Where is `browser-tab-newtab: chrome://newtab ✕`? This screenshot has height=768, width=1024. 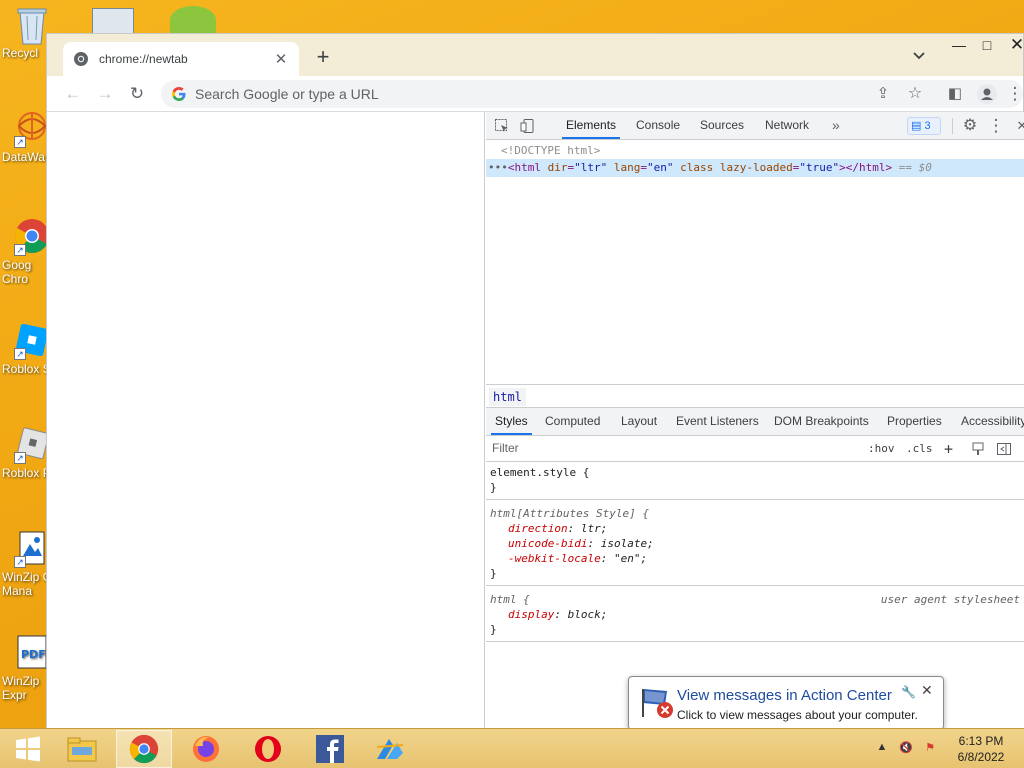 browser-tab-newtab: chrome://newtab ✕ is located at coordinates (181, 59).